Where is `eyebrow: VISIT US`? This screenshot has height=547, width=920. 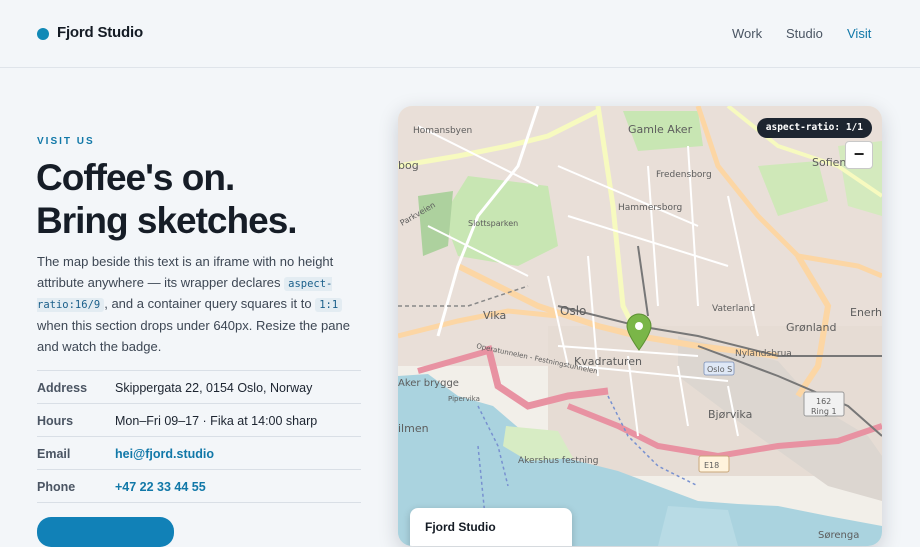
eyebrow: VISIT US is located at coordinates (66, 141).